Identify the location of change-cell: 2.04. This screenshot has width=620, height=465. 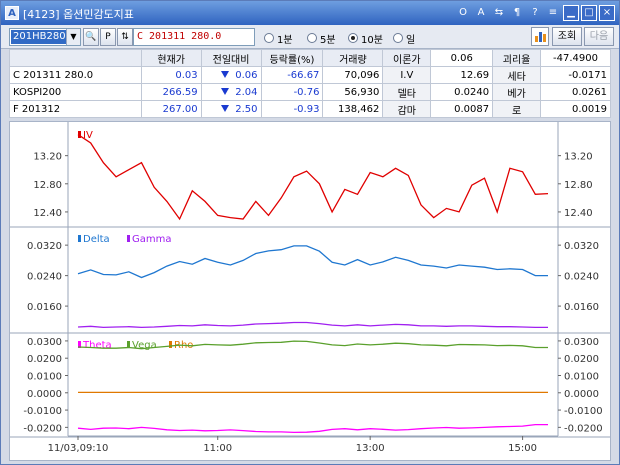
(231, 92).